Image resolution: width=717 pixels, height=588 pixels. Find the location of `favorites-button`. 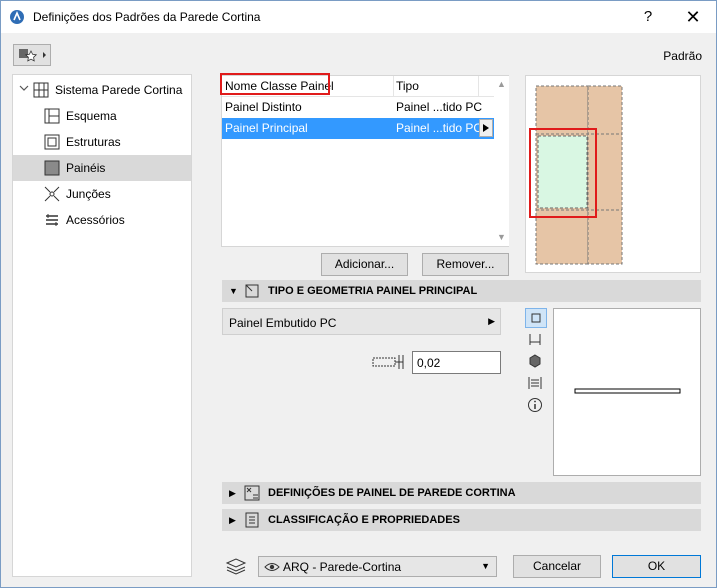

favorites-button is located at coordinates (32, 55).